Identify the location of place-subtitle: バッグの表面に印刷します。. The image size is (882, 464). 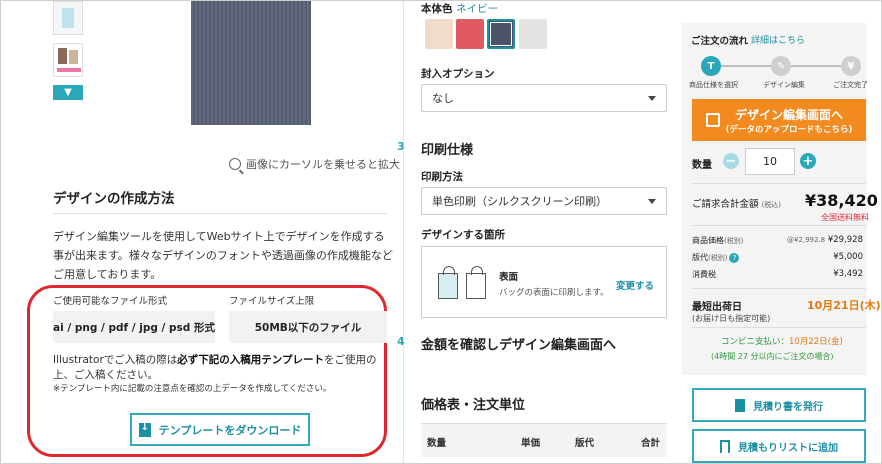
(554, 293).